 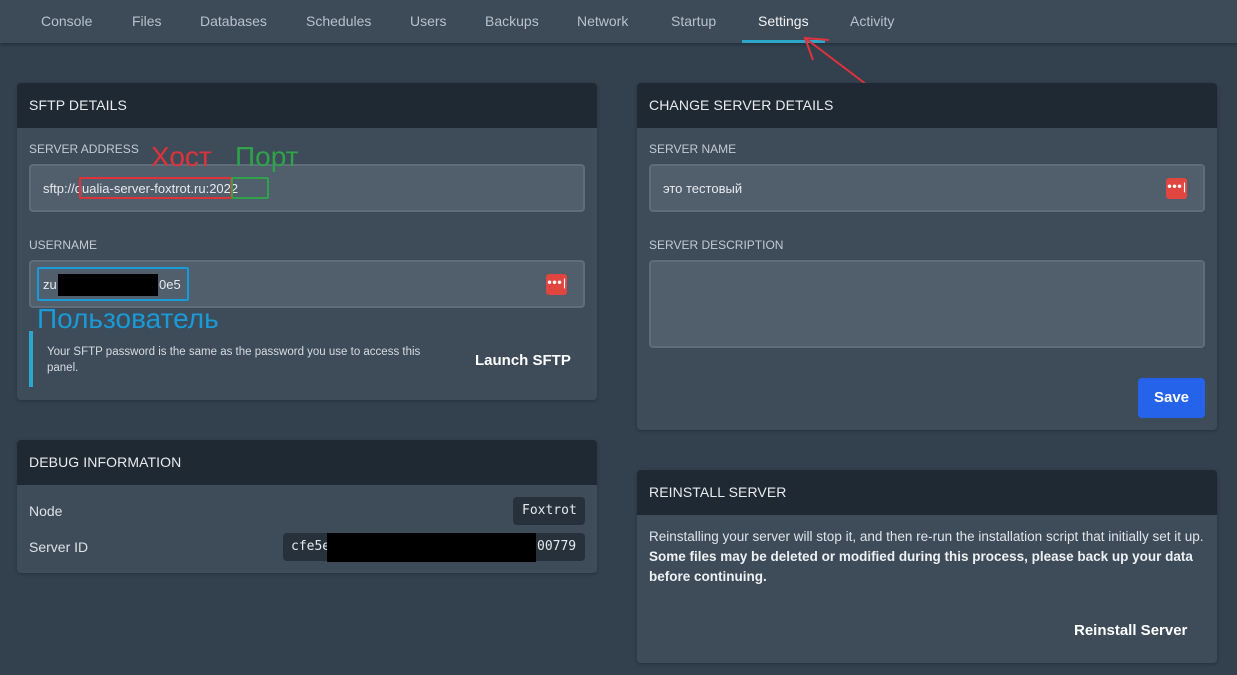 I want to click on node-label: Node, so click(x=46, y=511).